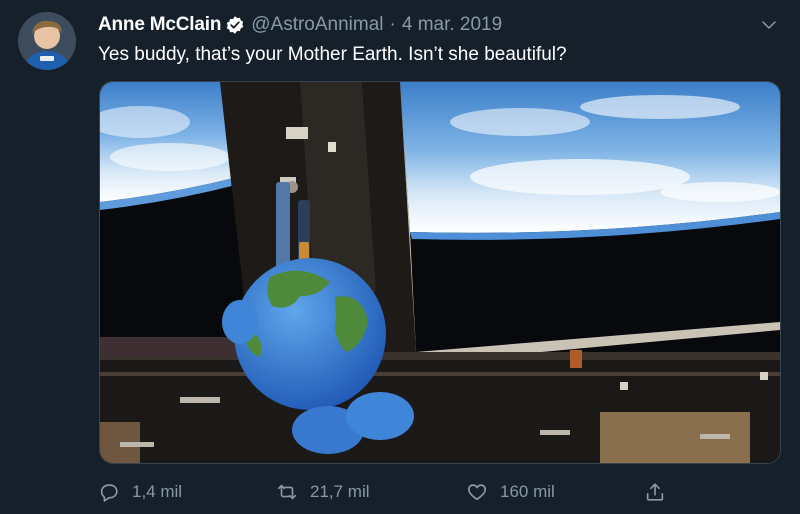 The image size is (800, 514). Describe the element at coordinates (159, 25) in the screenshot. I see `author-name: Anne McClain` at that location.